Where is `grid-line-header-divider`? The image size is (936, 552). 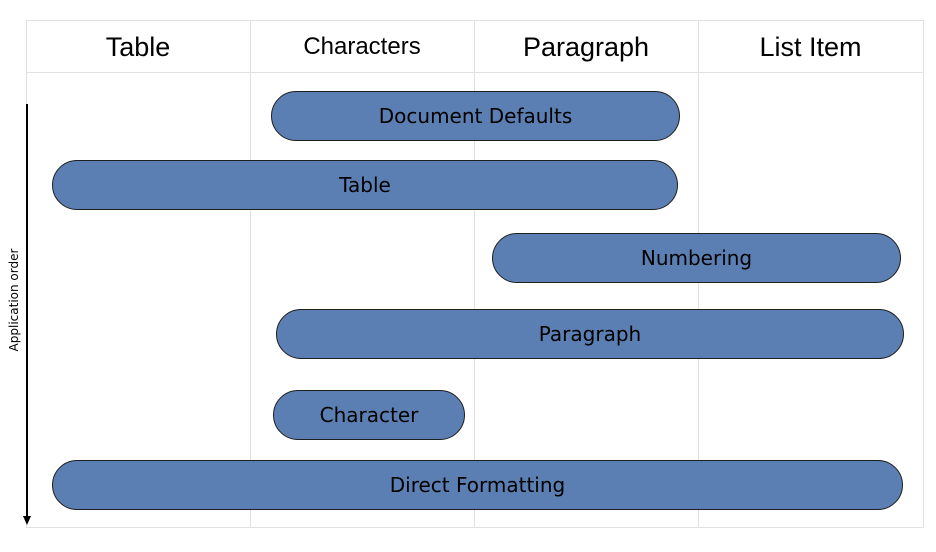
grid-line-header-divider is located at coordinates (475, 72).